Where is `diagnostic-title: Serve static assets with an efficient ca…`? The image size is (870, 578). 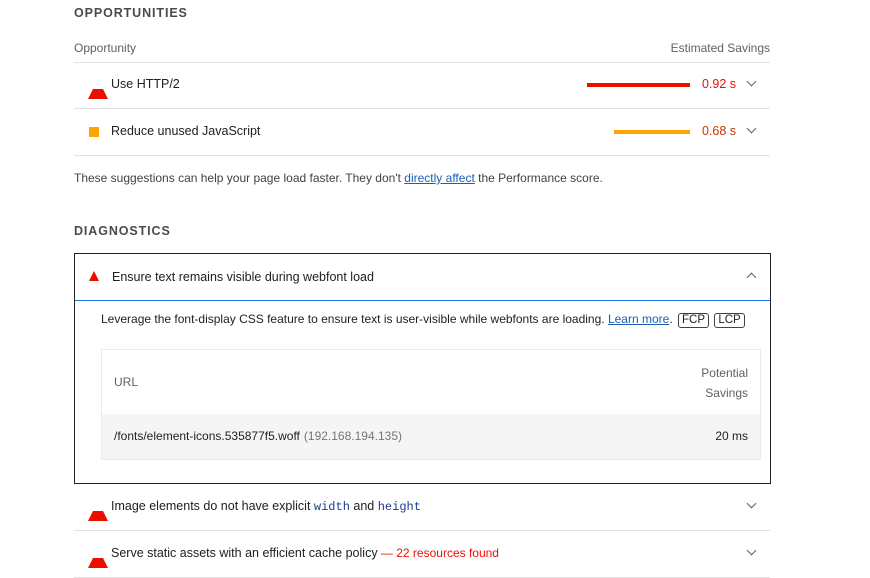 diagnostic-title: Serve static assets with an efficient ca… is located at coordinates (305, 553).